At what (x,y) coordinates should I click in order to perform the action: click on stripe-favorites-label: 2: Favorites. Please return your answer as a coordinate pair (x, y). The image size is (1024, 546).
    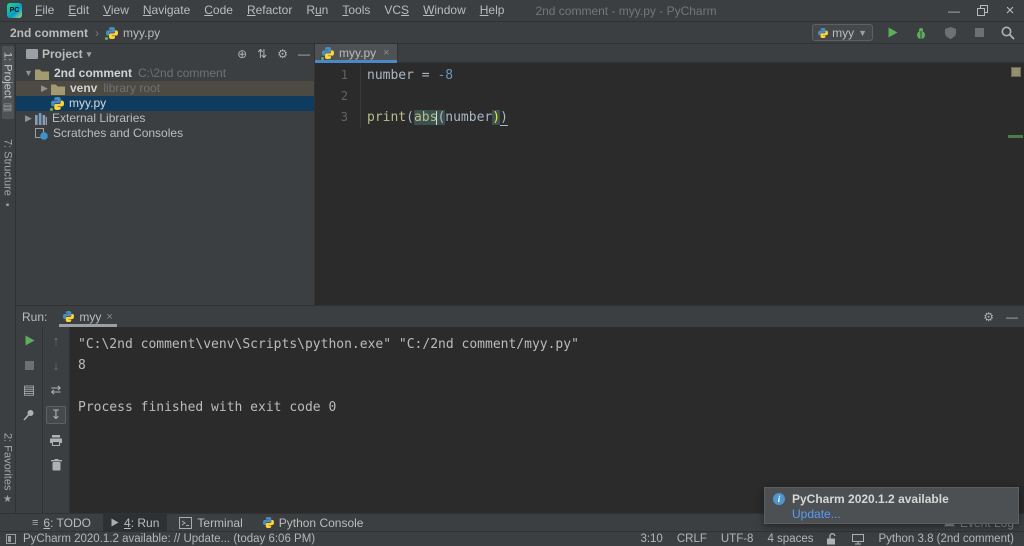
    Looking at the image, I should click on (7, 461).